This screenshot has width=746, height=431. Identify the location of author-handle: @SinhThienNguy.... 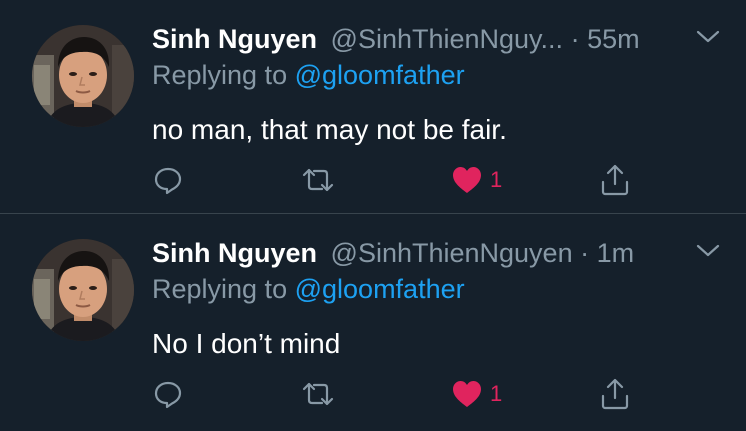
(447, 39).